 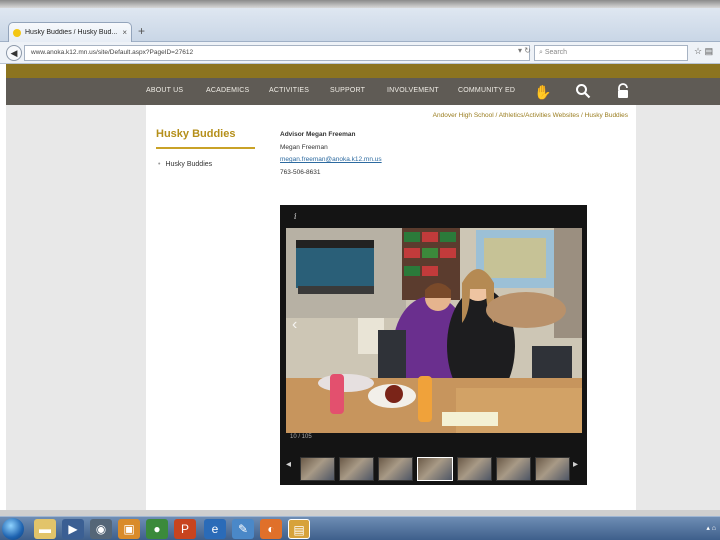 What do you see at coordinates (73, 529) in the screenshot?
I see `media-player-icon: ▶` at bounding box center [73, 529].